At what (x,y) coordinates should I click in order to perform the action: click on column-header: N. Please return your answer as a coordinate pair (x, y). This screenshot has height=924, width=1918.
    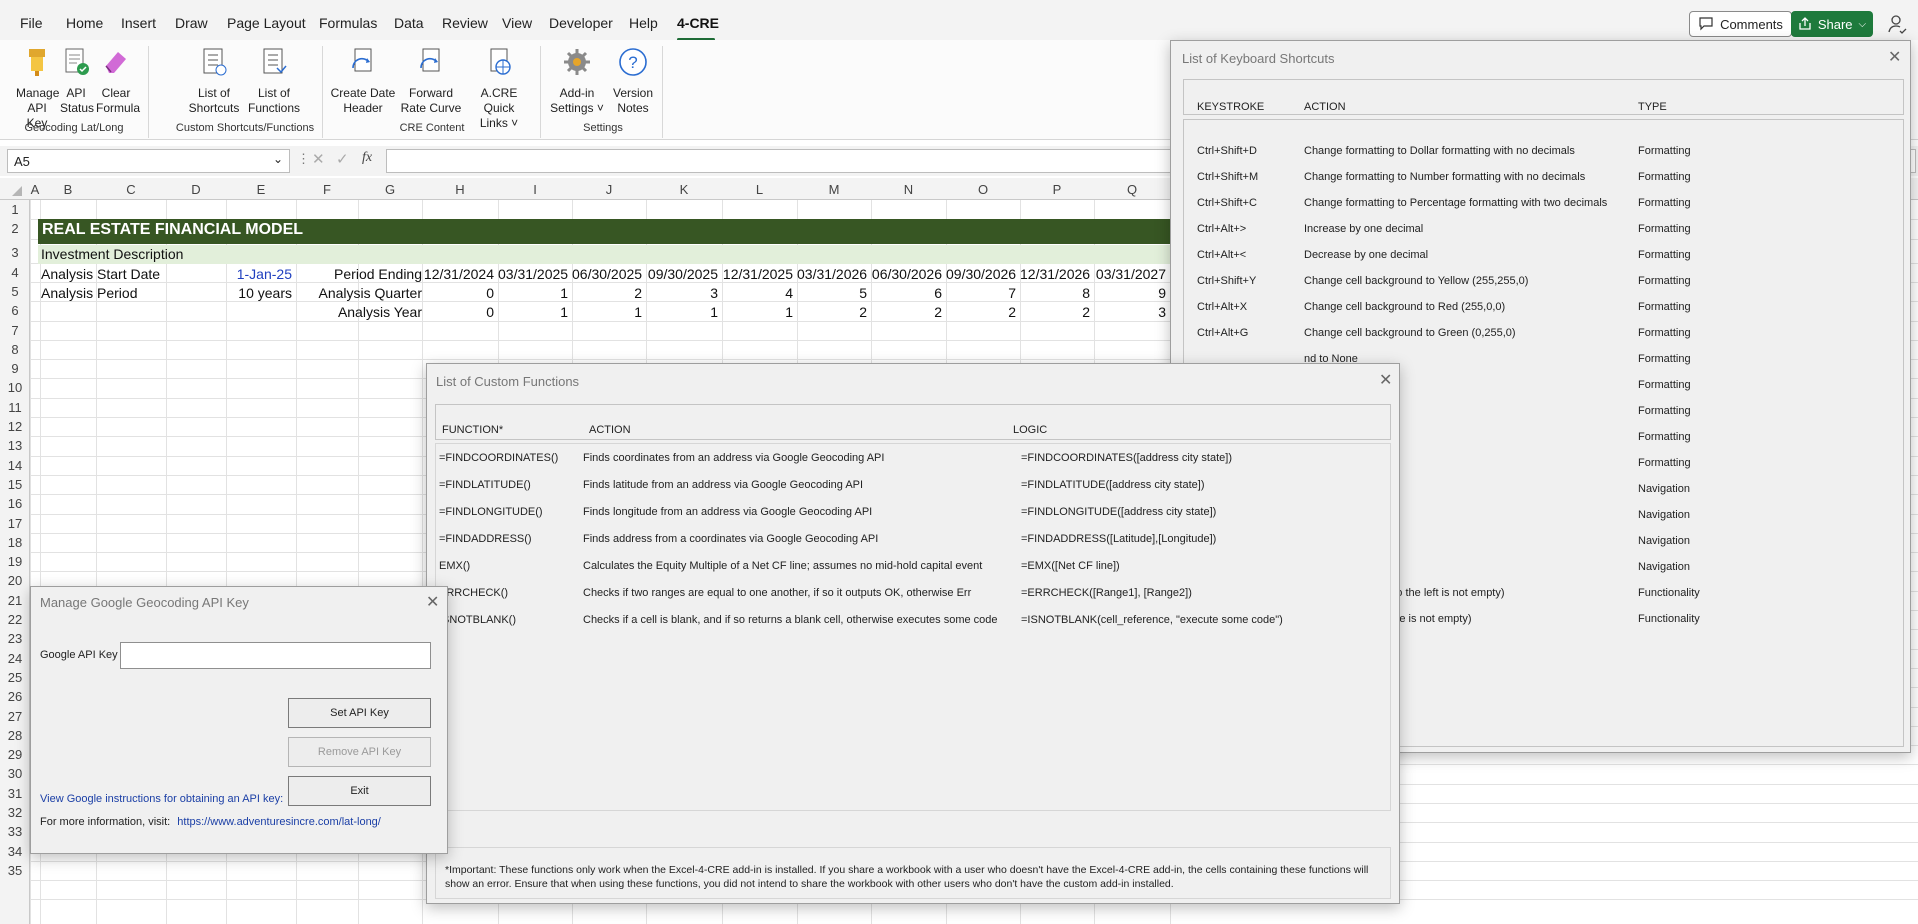
    Looking at the image, I should click on (908, 189).